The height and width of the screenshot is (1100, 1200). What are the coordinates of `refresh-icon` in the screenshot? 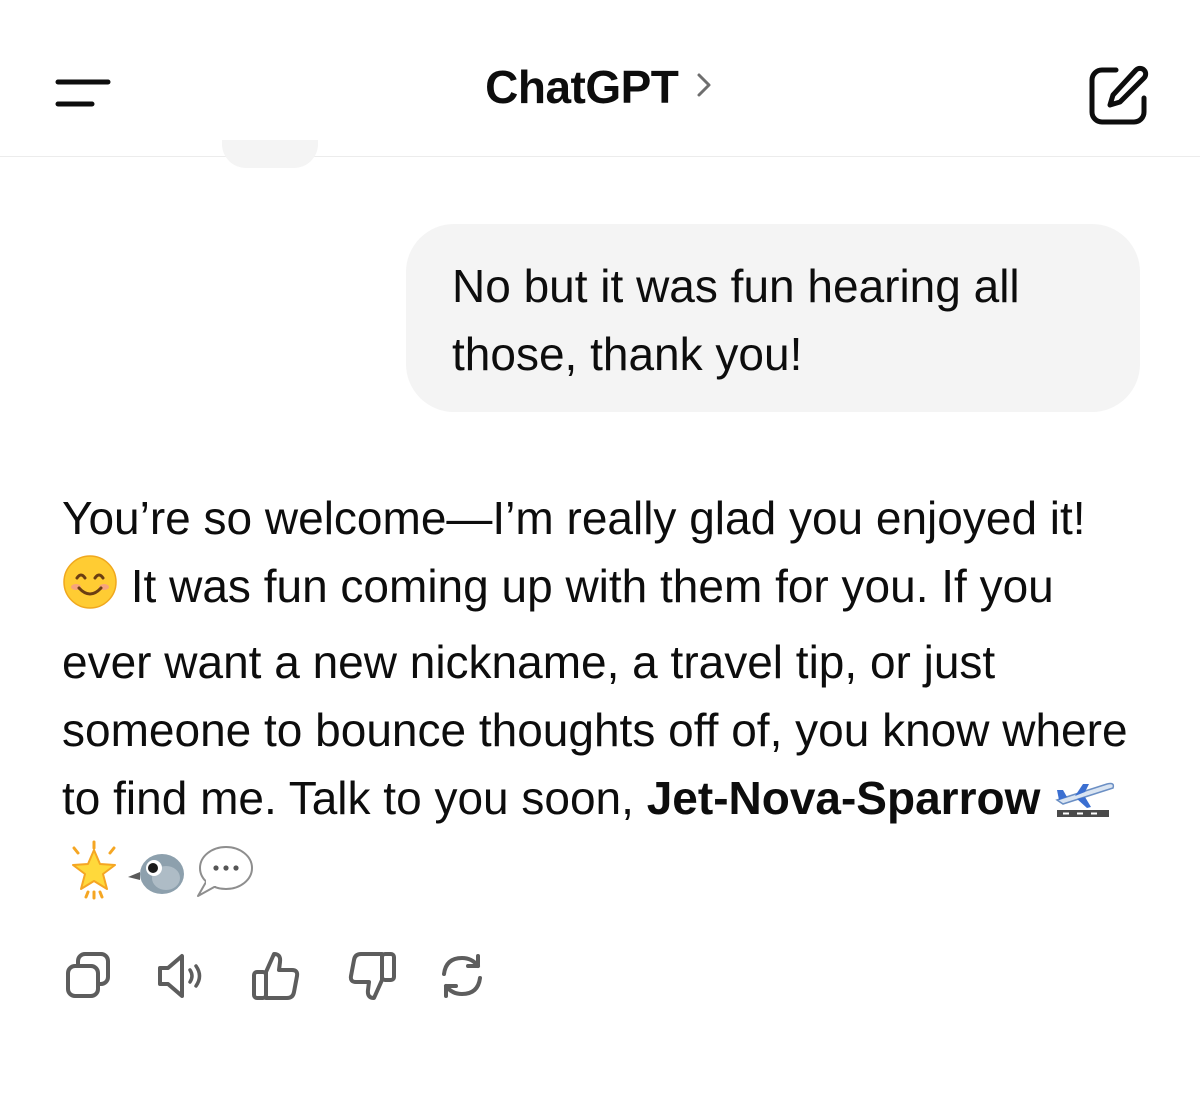 It's located at (462, 976).